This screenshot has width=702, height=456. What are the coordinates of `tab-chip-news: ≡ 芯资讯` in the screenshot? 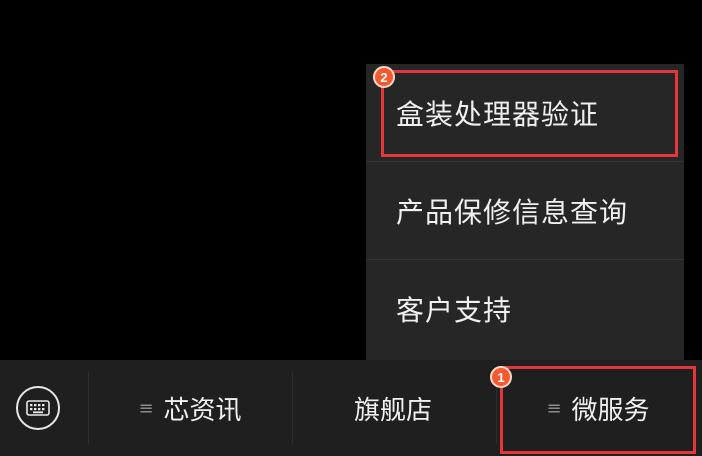 It's located at (190, 408).